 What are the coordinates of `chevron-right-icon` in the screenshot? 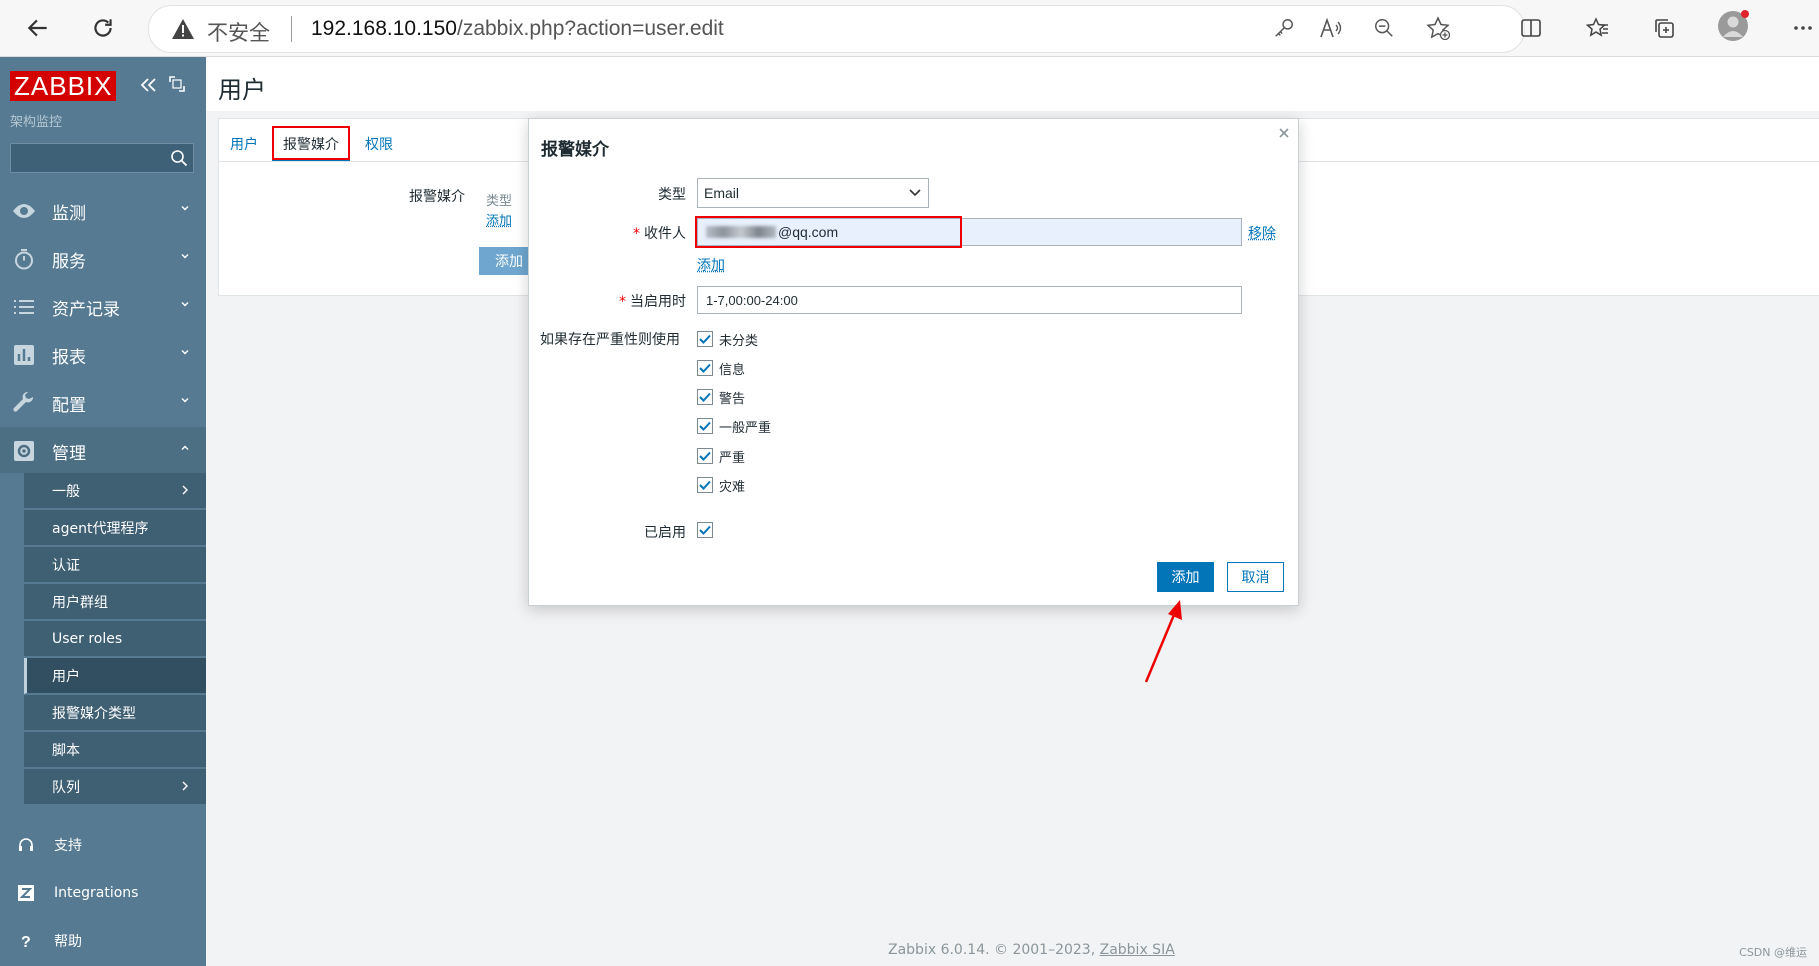 It's located at (185, 786).